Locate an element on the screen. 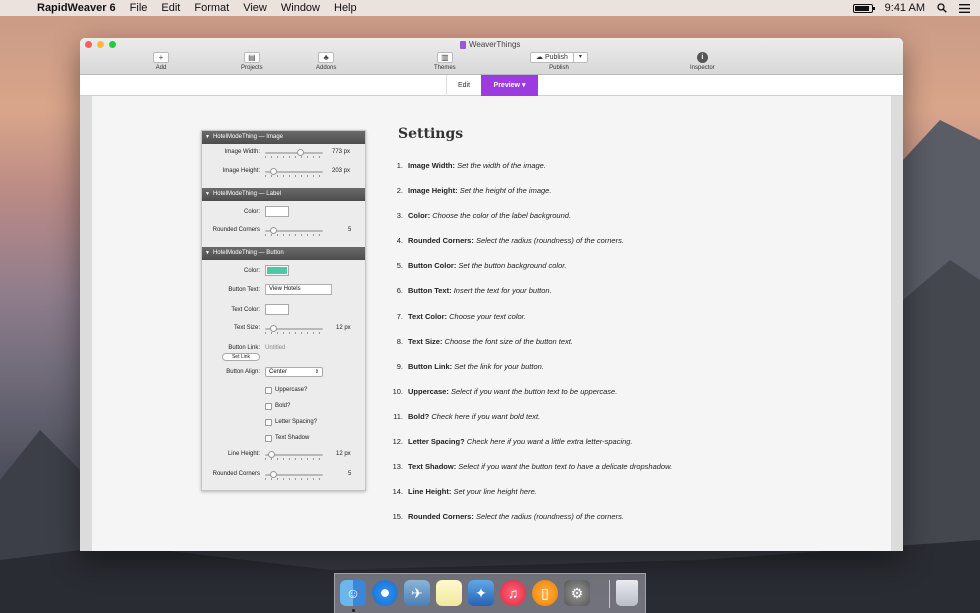 The height and width of the screenshot is (613, 980). toolbar-themes-button: ▥ Themes is located at coordinates (445, 61).